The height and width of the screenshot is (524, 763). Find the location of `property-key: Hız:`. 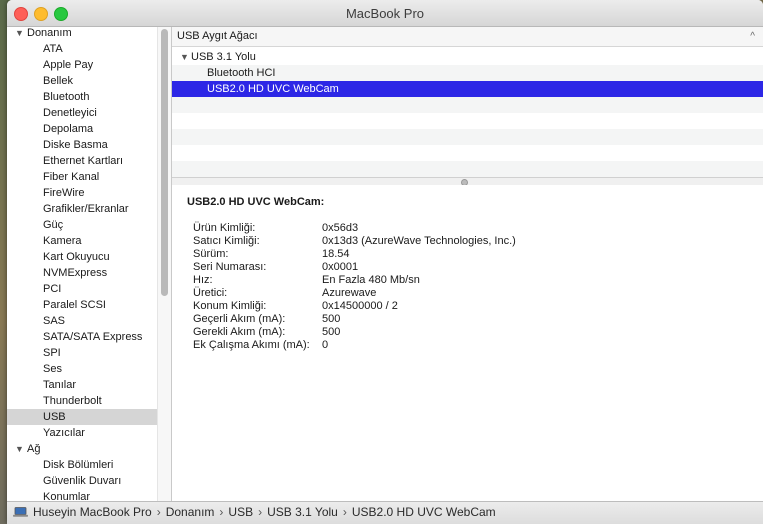

property-key: Hız: is located at coordinates (203, 280).